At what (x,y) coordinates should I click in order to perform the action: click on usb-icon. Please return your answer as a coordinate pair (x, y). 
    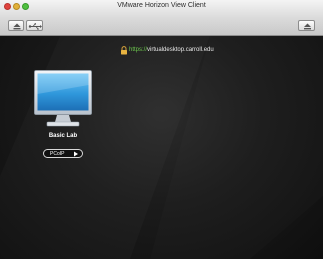
    Looking at the image, I should click on (35, 26).